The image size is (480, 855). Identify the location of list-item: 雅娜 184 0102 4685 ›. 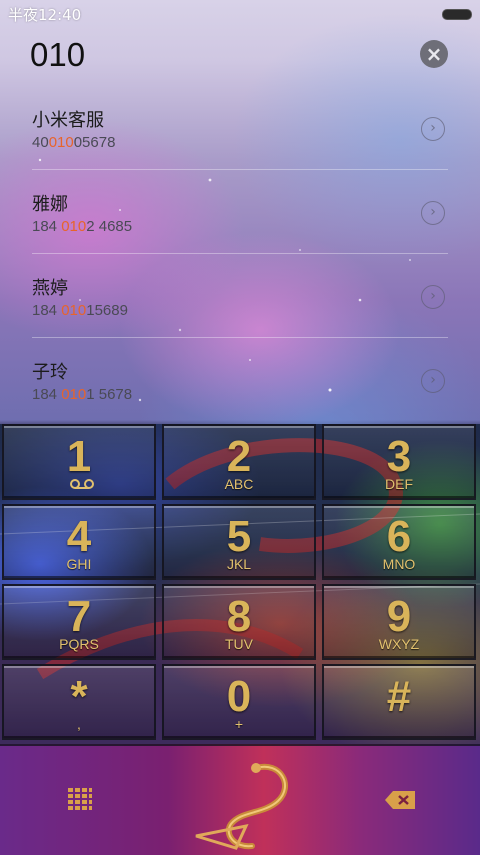
(240, 212).